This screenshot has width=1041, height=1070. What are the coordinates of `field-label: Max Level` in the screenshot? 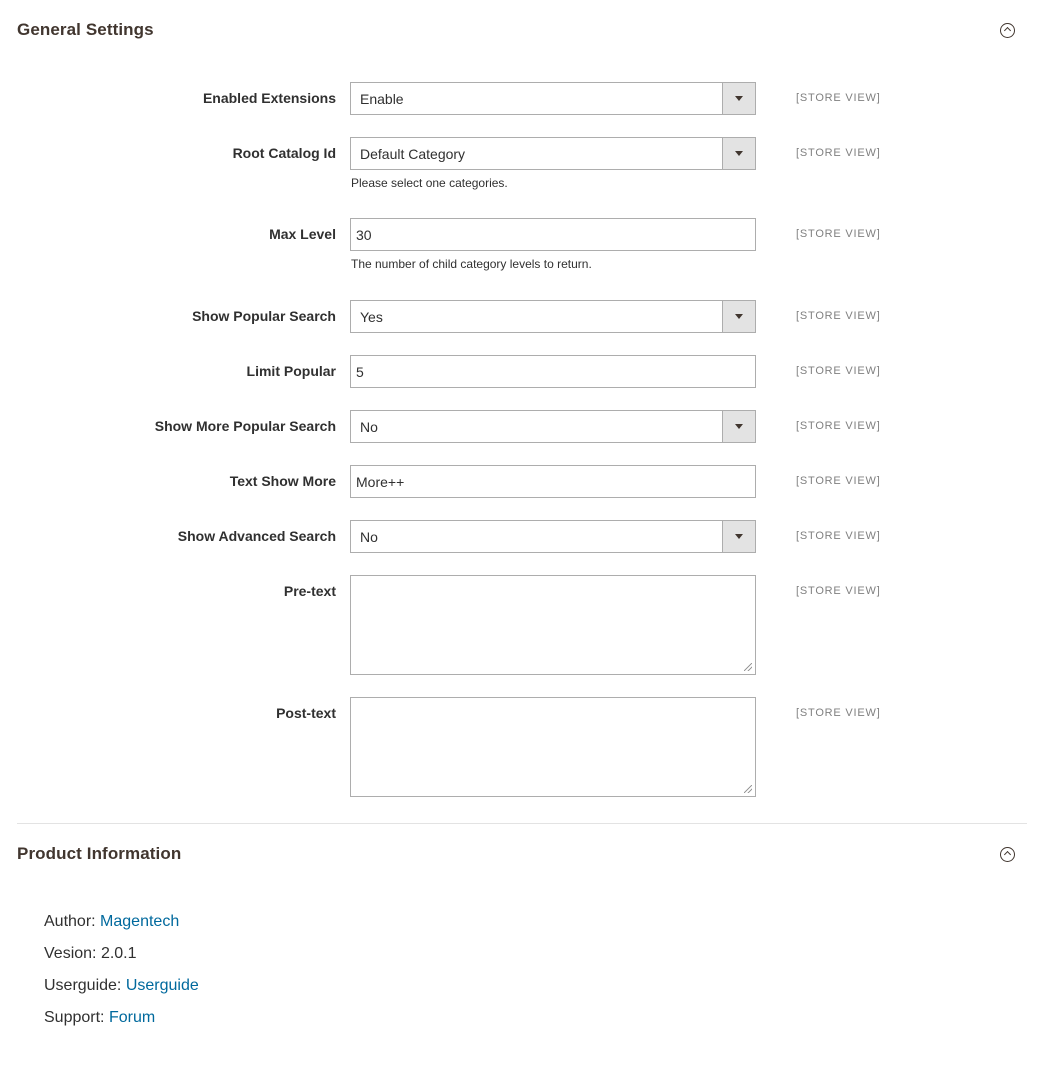 It's located at (302, 234).